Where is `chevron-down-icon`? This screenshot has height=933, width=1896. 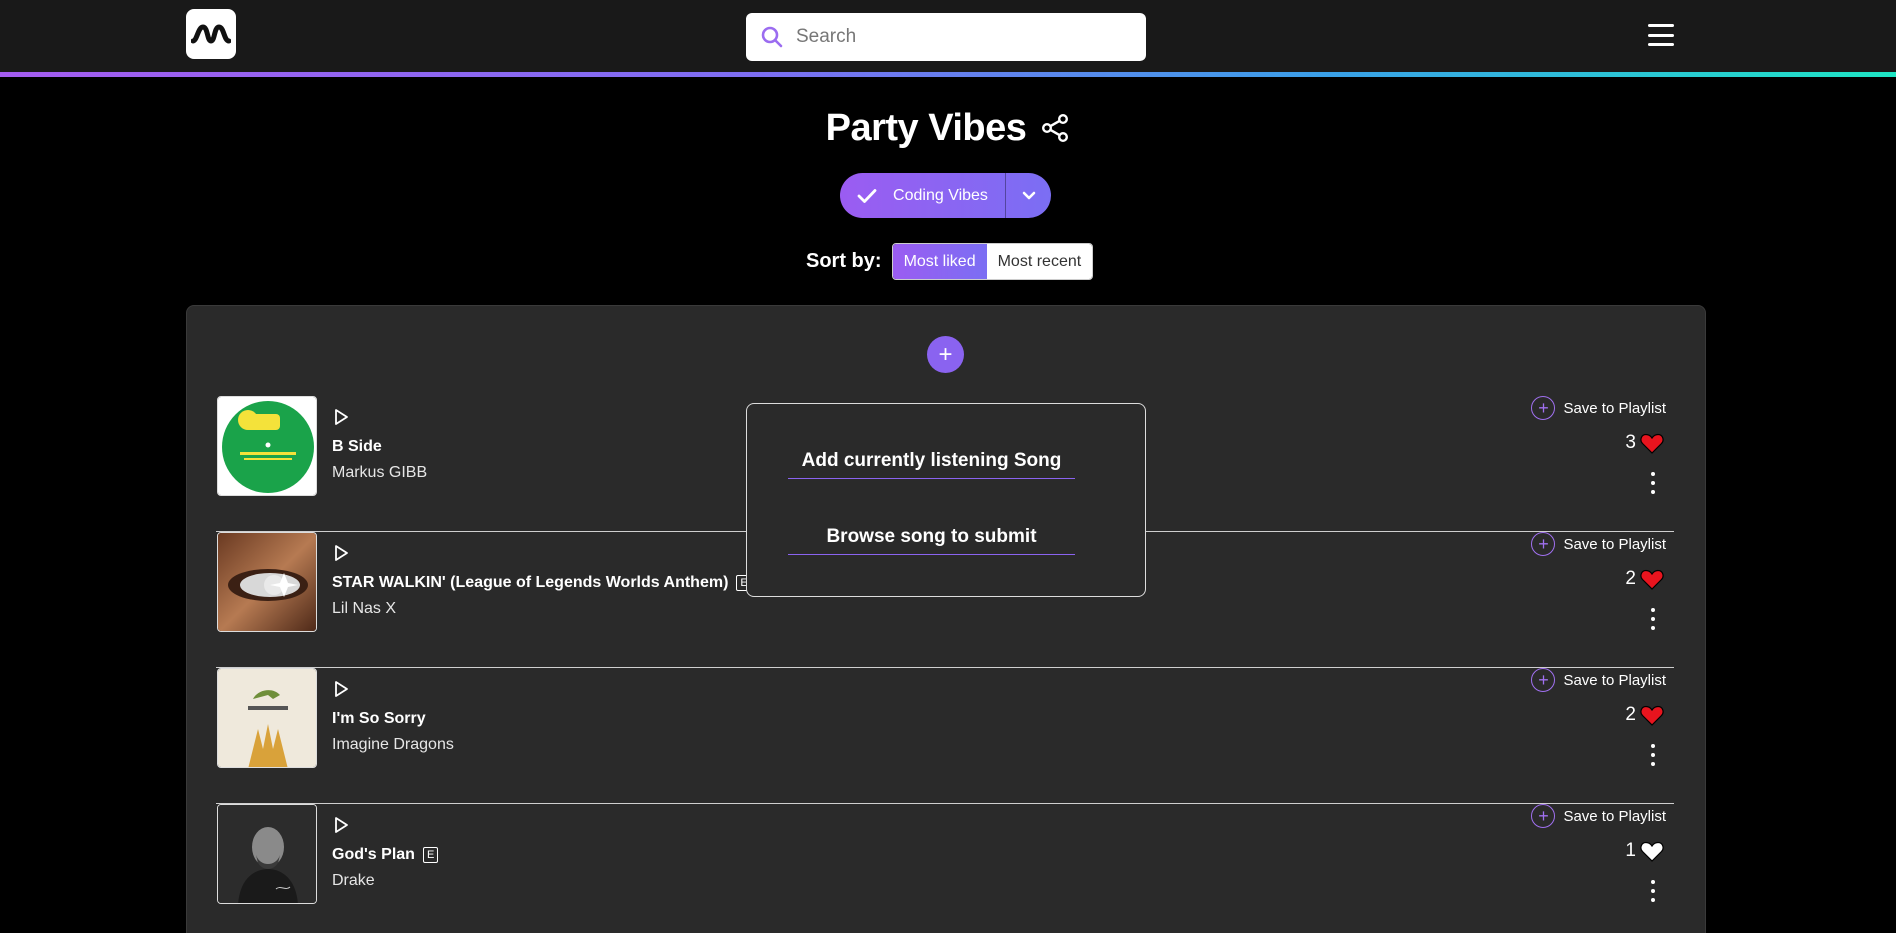
chevron-down-icon is located at coordinates (1028, 195).